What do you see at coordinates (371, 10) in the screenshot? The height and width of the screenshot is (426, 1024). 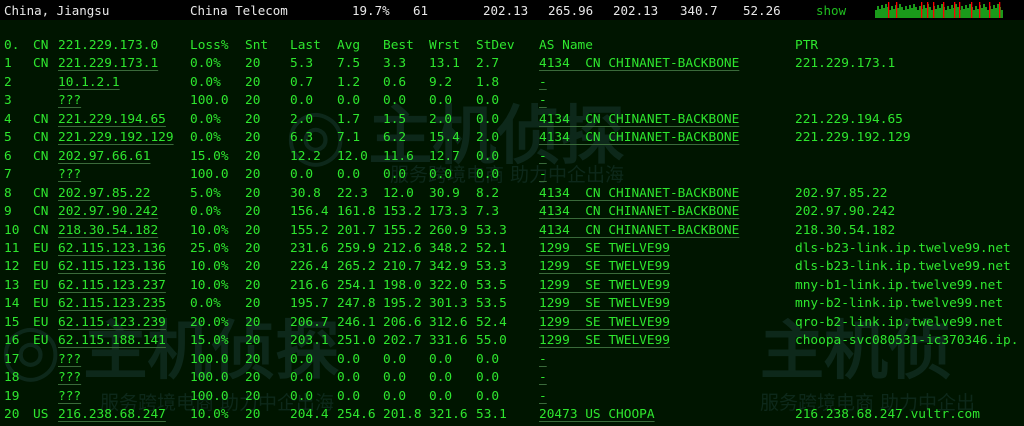 I see `summary-loss: 19.7%` at bounding box center [371, 10].